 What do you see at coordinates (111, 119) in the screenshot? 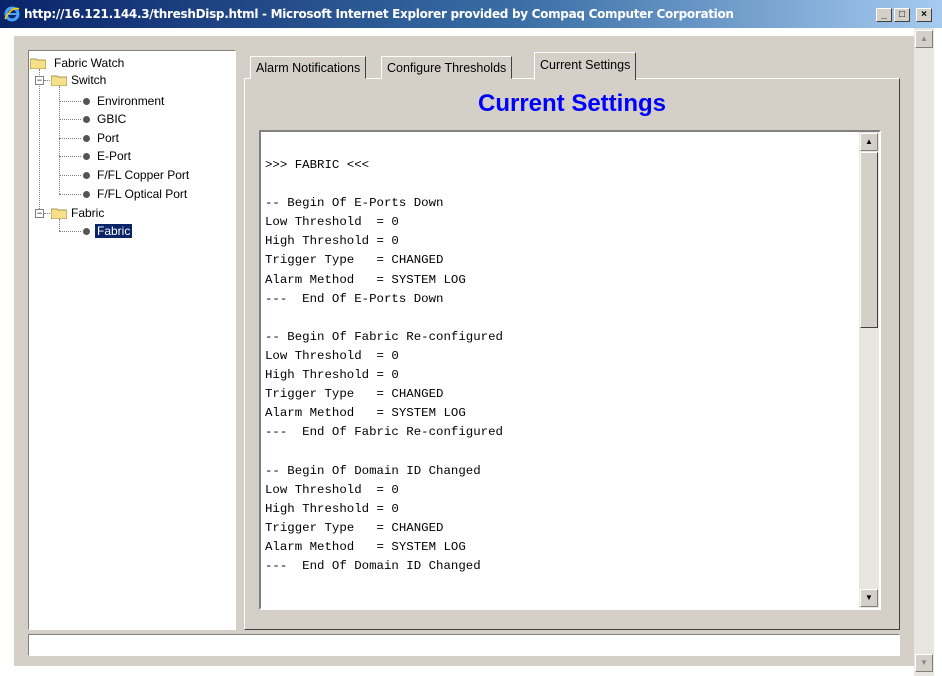
I see `tree-item-gbic: GBIC` at bounding box center [111, 119].